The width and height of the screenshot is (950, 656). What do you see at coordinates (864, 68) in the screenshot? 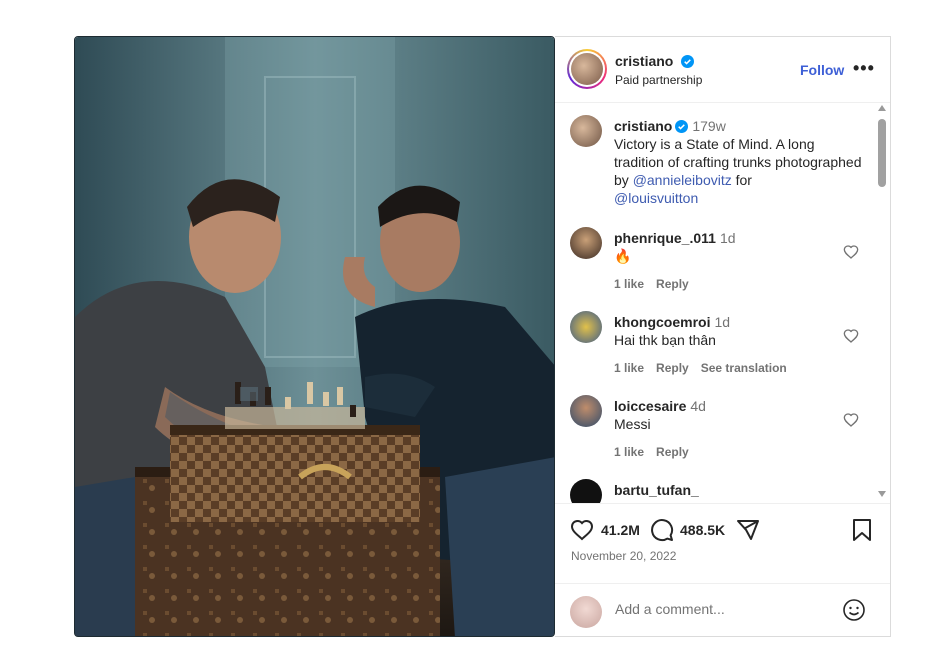
I see `more-options-icon: •••` at bounding box center [864, 68].